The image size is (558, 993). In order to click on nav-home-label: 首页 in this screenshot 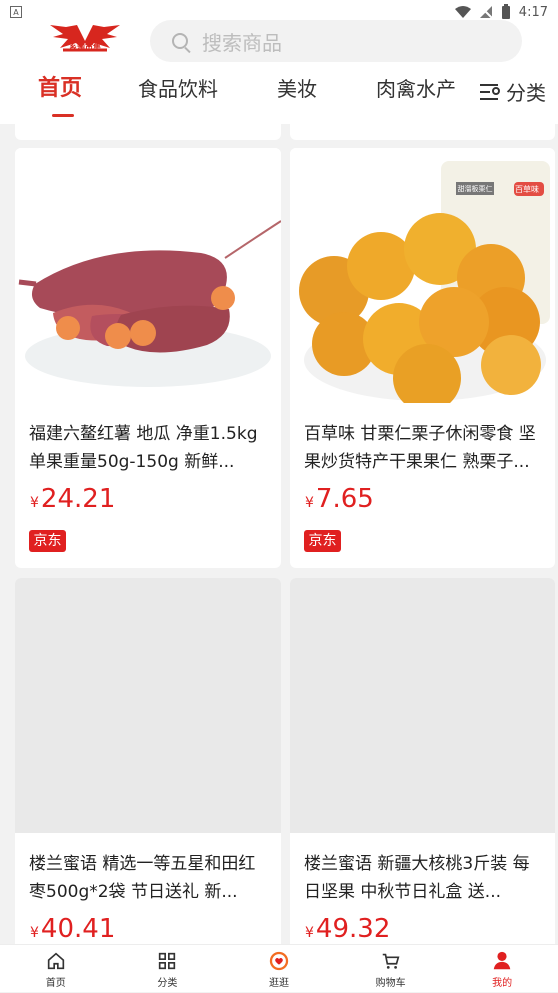, I will do `click(55, 983)`.